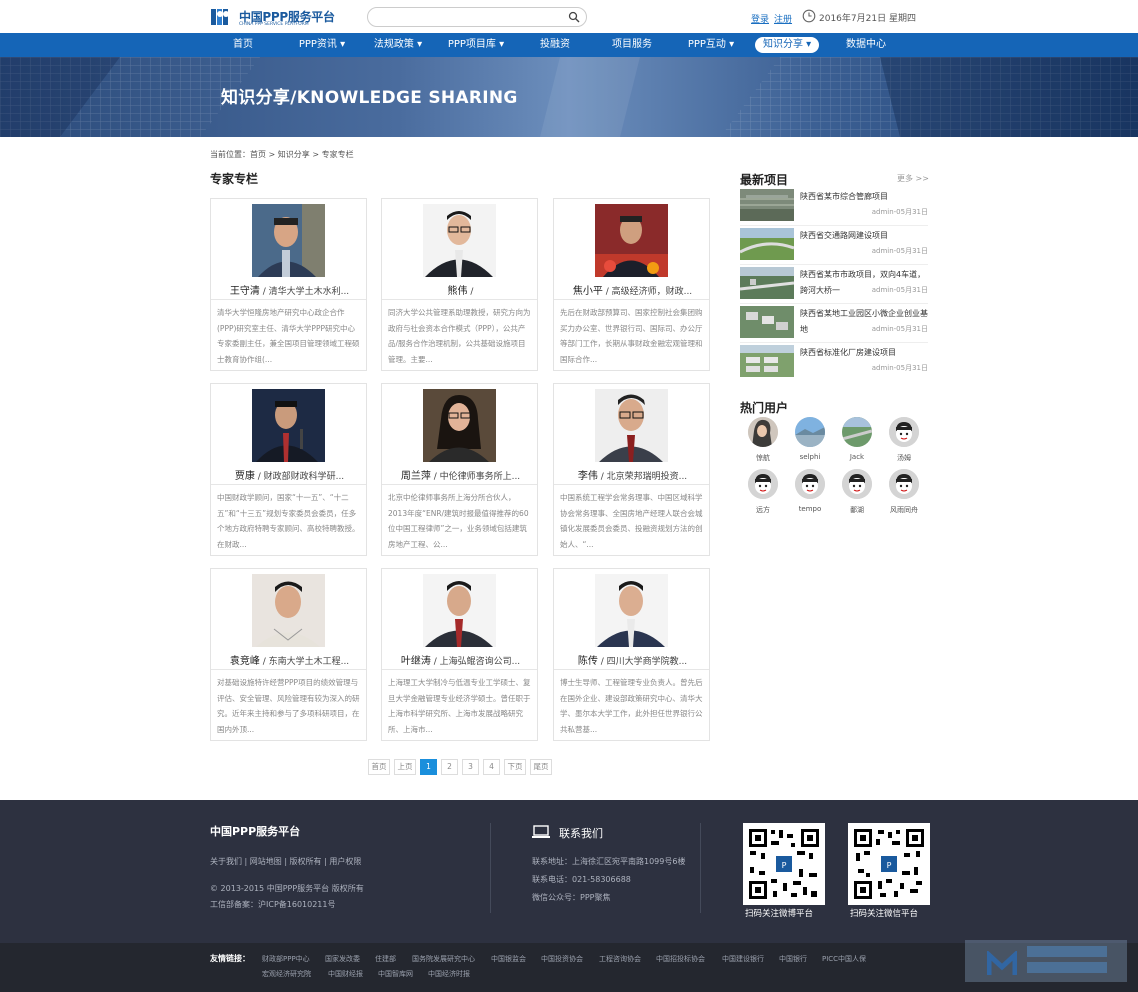 The image size is (1138, 992). What do you see at coordinates (760, 18) in the screenshot?
I see `login-link: 登录` at bounding box center [760, 18].